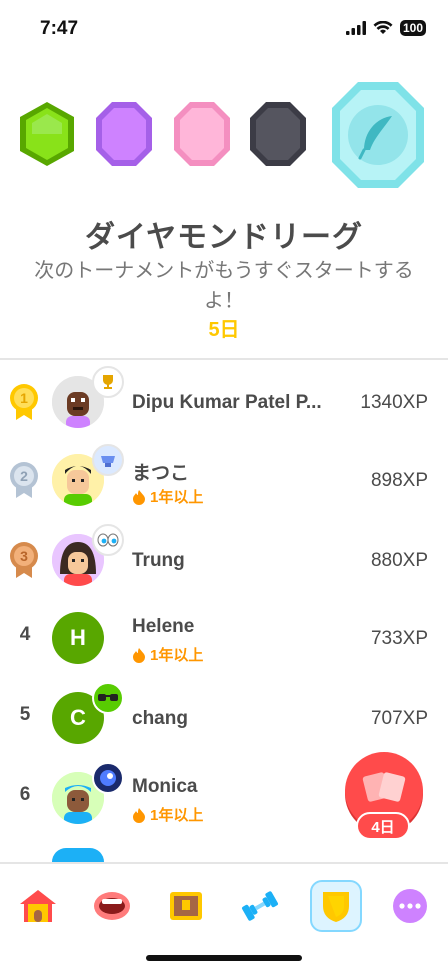 Image resolution: width=448 pixels, height=971 pixels. I want to click on speak-tab, so click(112, 906).